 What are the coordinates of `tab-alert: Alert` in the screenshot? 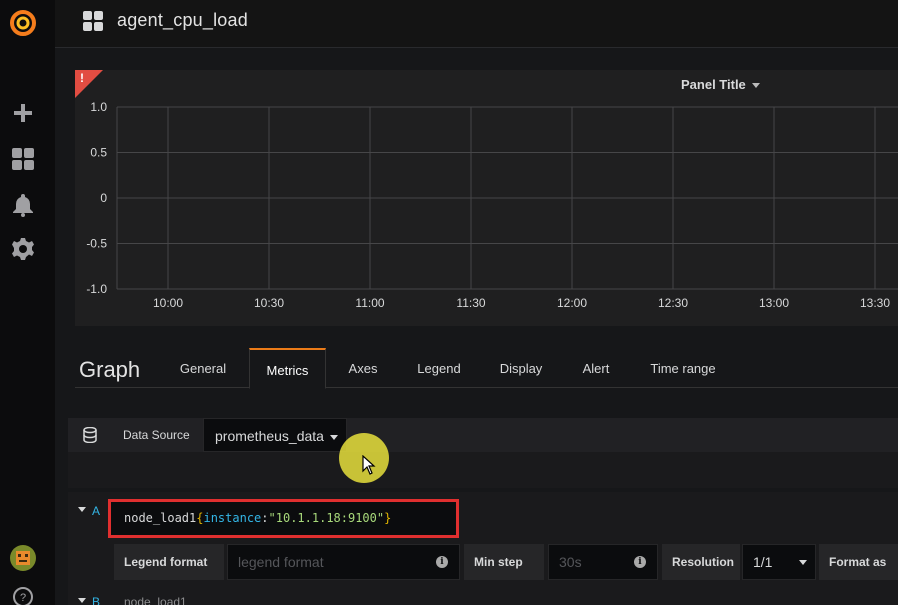 It's located at (596, 368).